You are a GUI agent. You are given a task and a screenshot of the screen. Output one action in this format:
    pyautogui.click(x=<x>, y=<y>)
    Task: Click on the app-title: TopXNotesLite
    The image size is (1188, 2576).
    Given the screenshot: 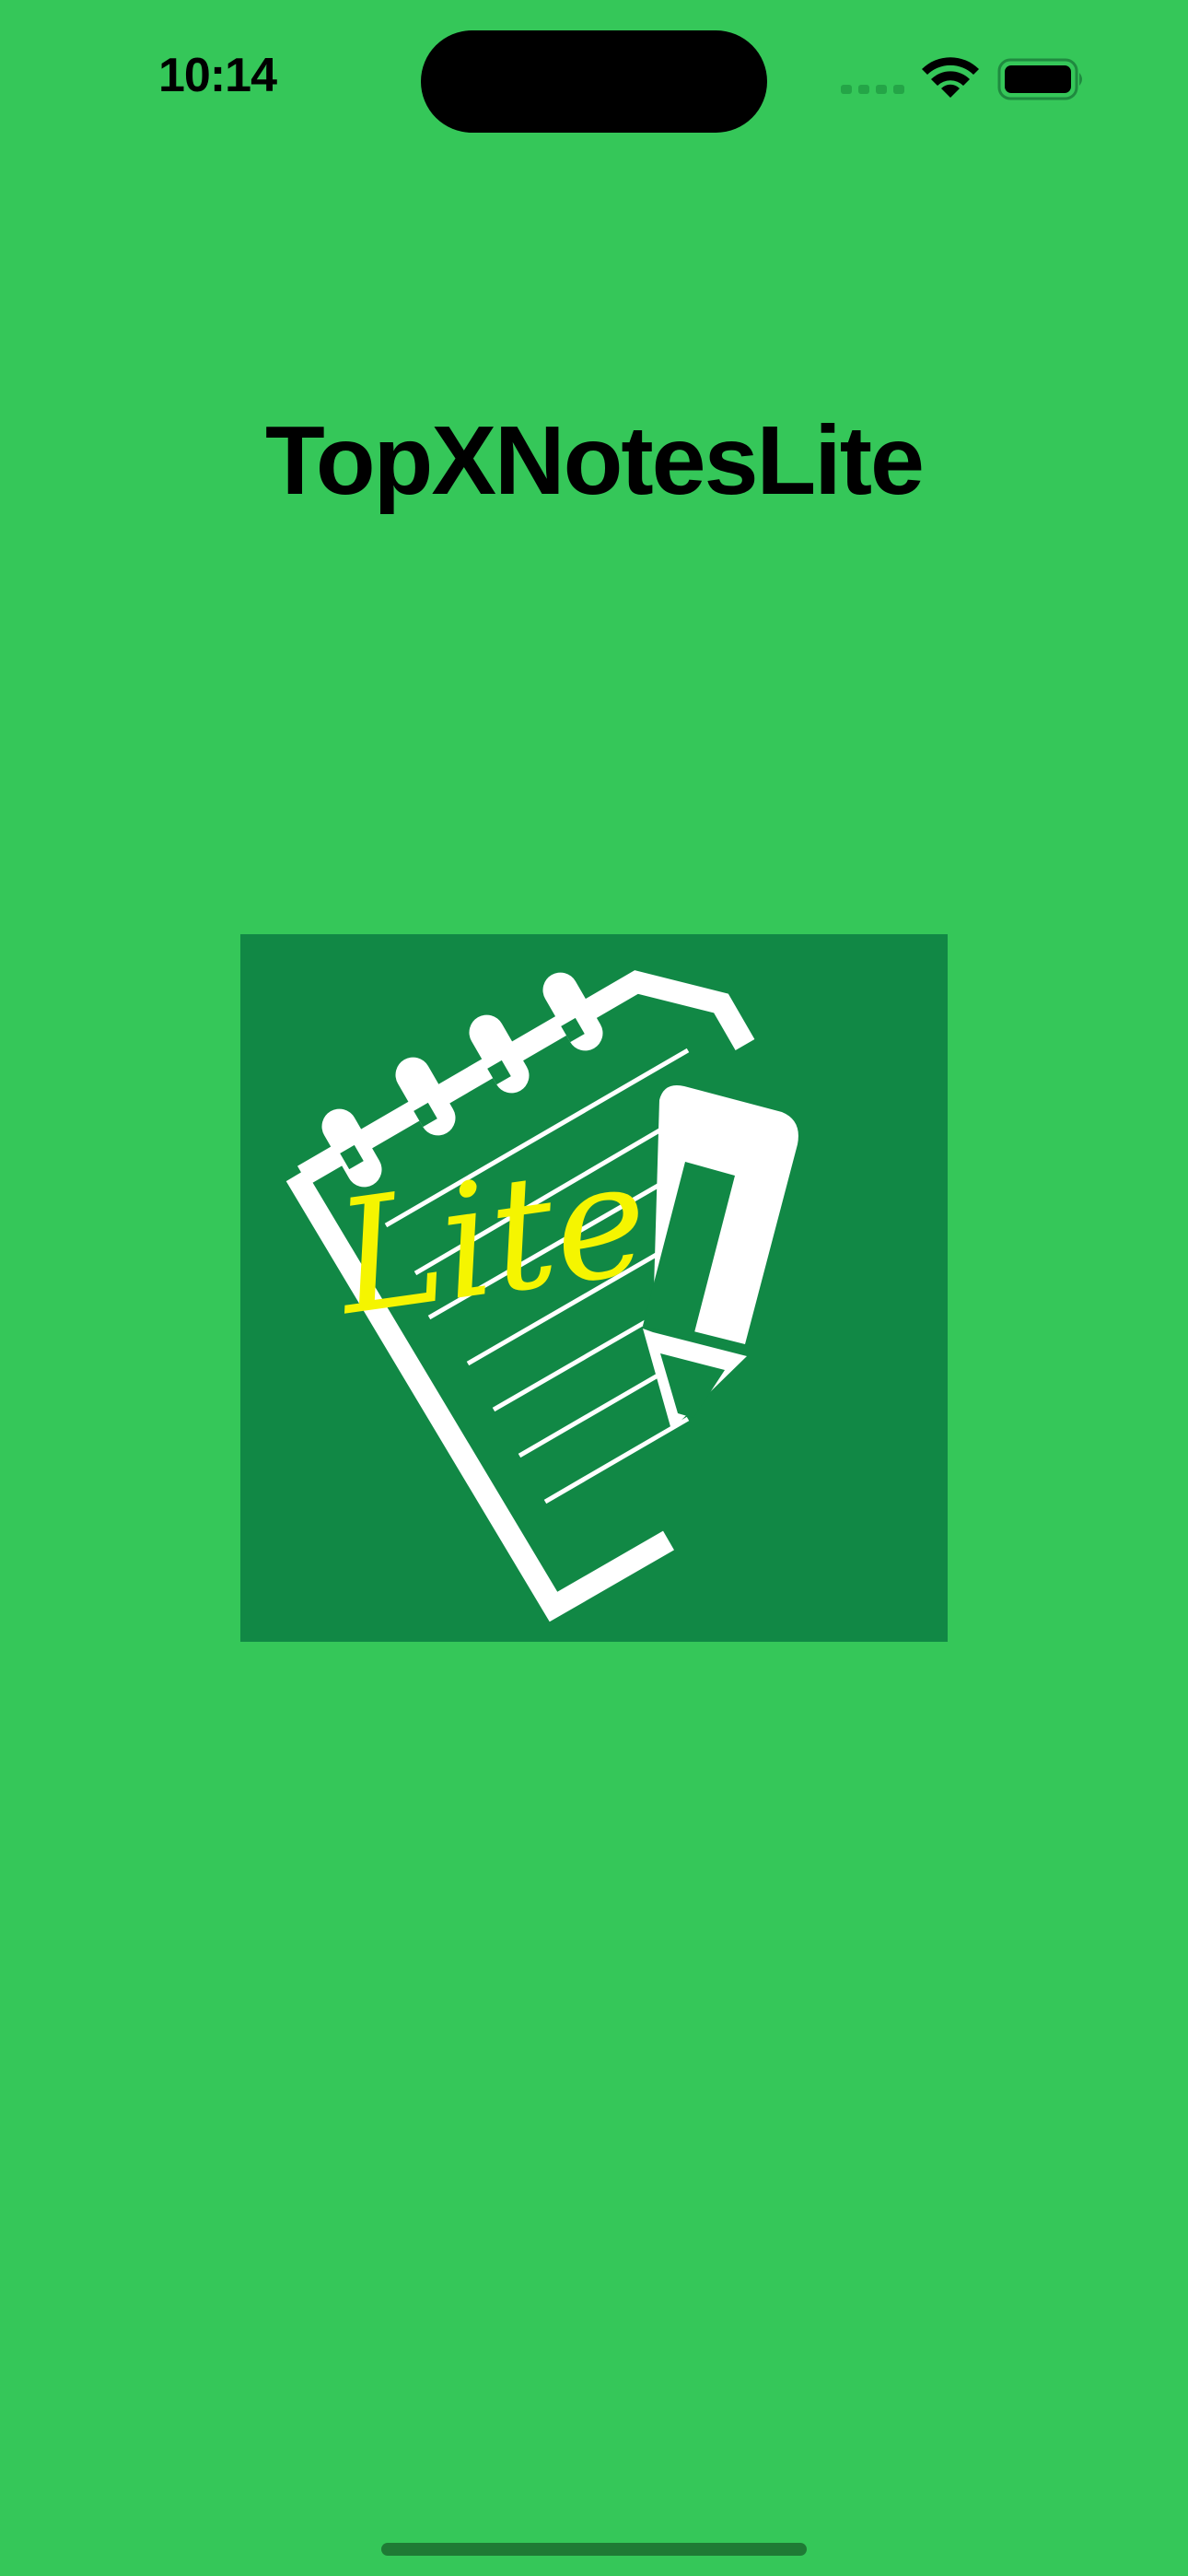 What is the action you would take?
    pyautogui.click(x=594, y=460)
    